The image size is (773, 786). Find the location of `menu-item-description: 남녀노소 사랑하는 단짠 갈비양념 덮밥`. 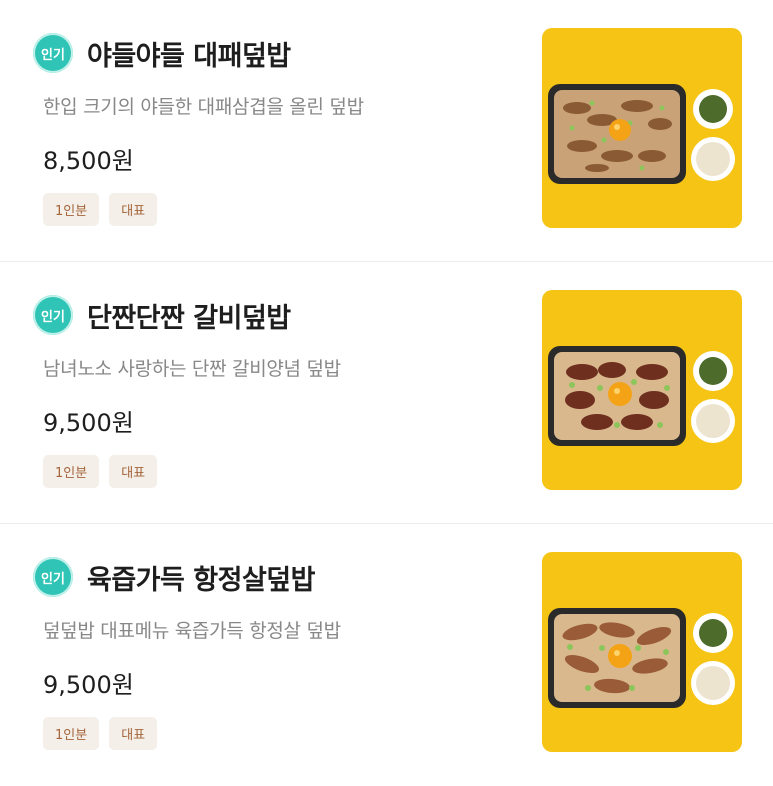

menu-item-description: 남녀노소 사랑하는 단짠 갈비양념 덮밥 is located at coordinates (192, 369).